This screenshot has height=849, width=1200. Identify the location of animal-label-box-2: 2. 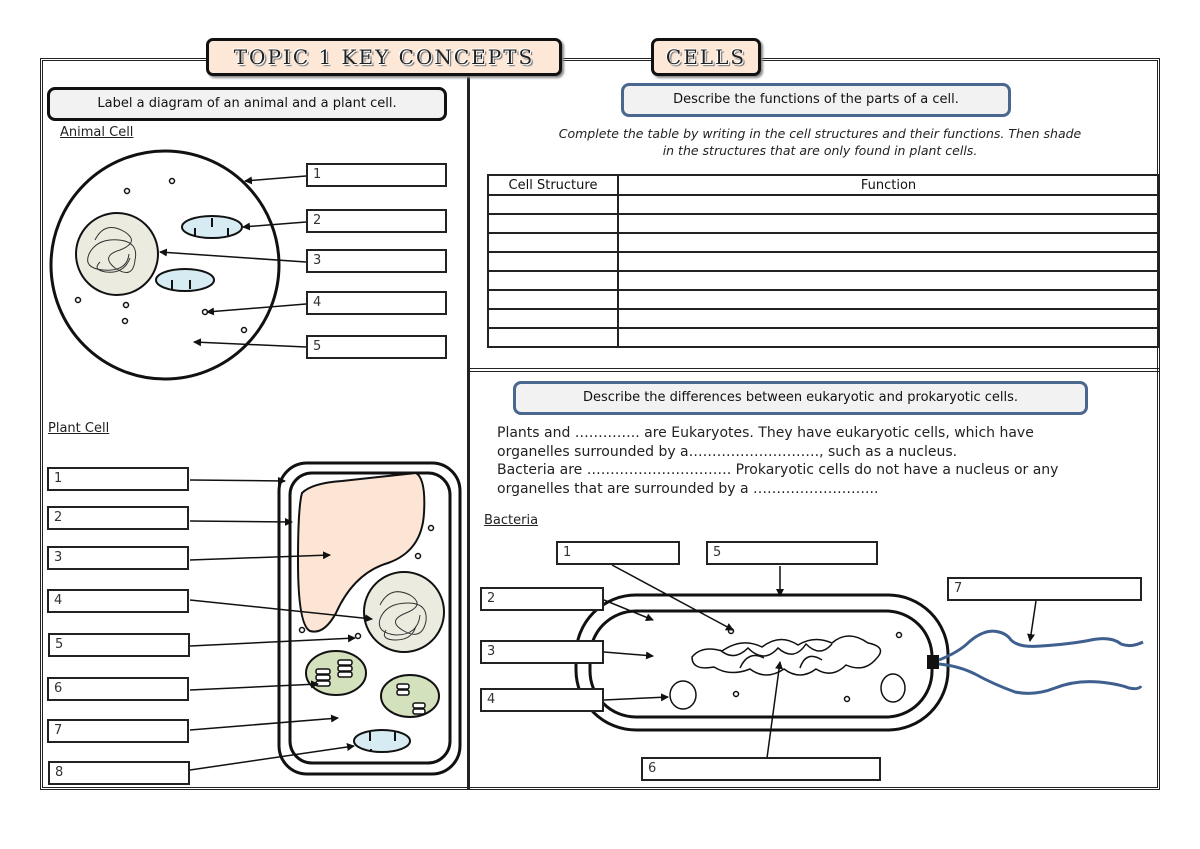
(376, 221).